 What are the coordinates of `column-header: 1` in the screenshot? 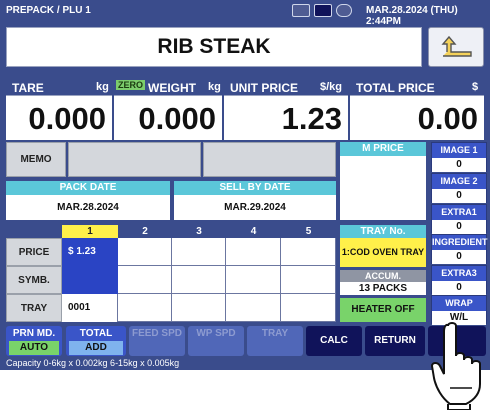 It's located at (90, 231).